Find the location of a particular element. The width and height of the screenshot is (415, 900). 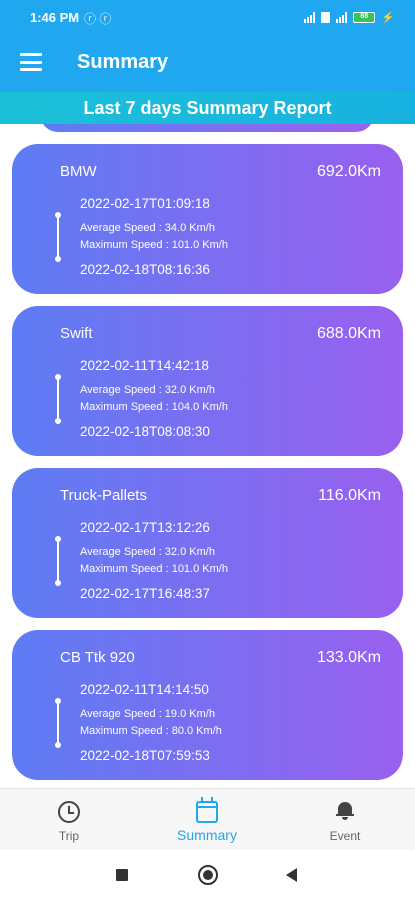

nav-label-trip: Trip is located at coordinates (69, 836).